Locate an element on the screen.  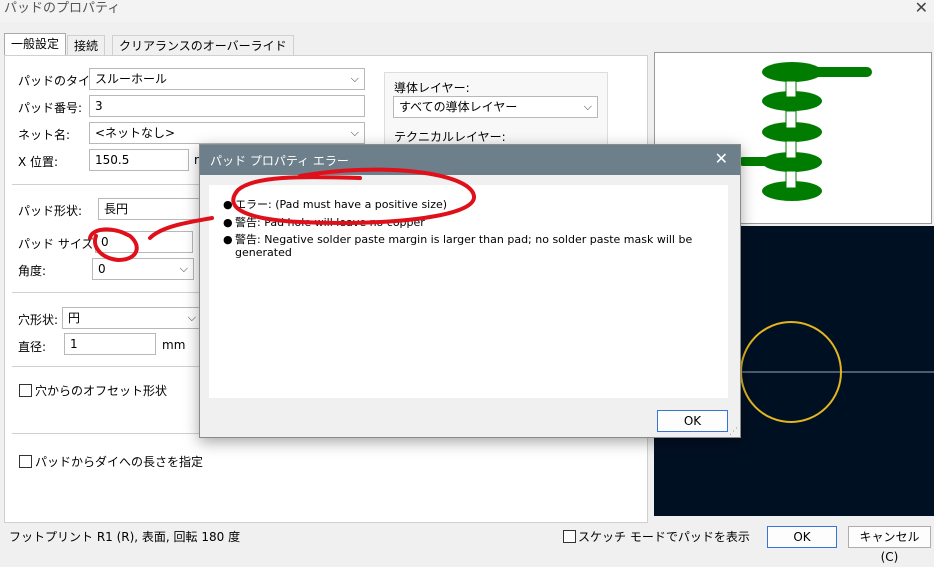
annotation-connector is located at coordinates (181, 228).